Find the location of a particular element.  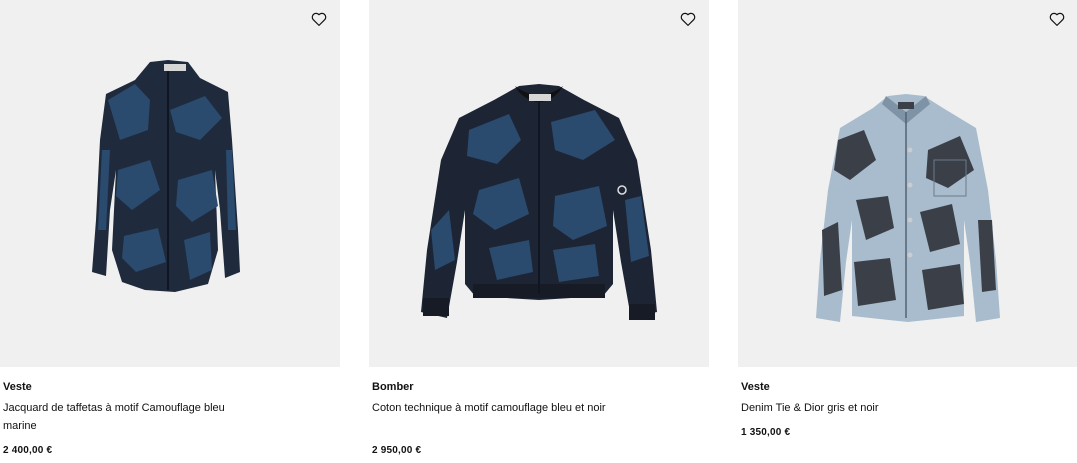

product-category: Bomber is located at coordinates (393, 387).